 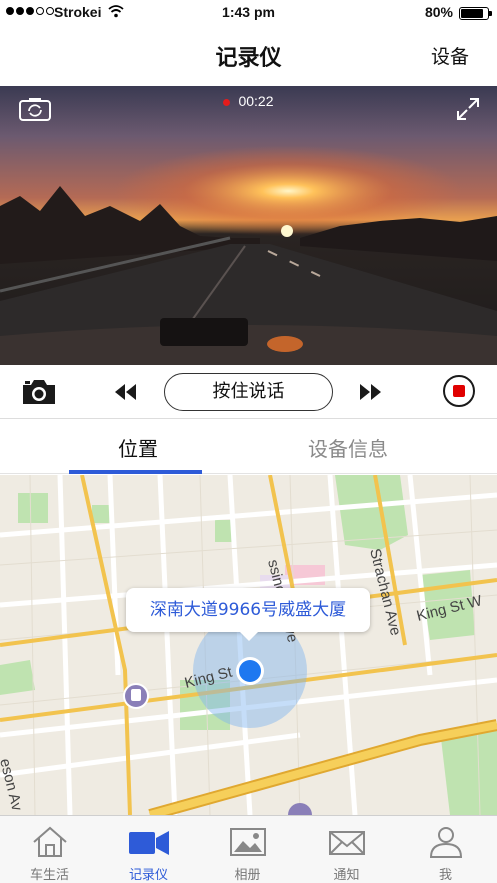 I want to click on snapshot-camera-icon, so click(x=39, y=392).